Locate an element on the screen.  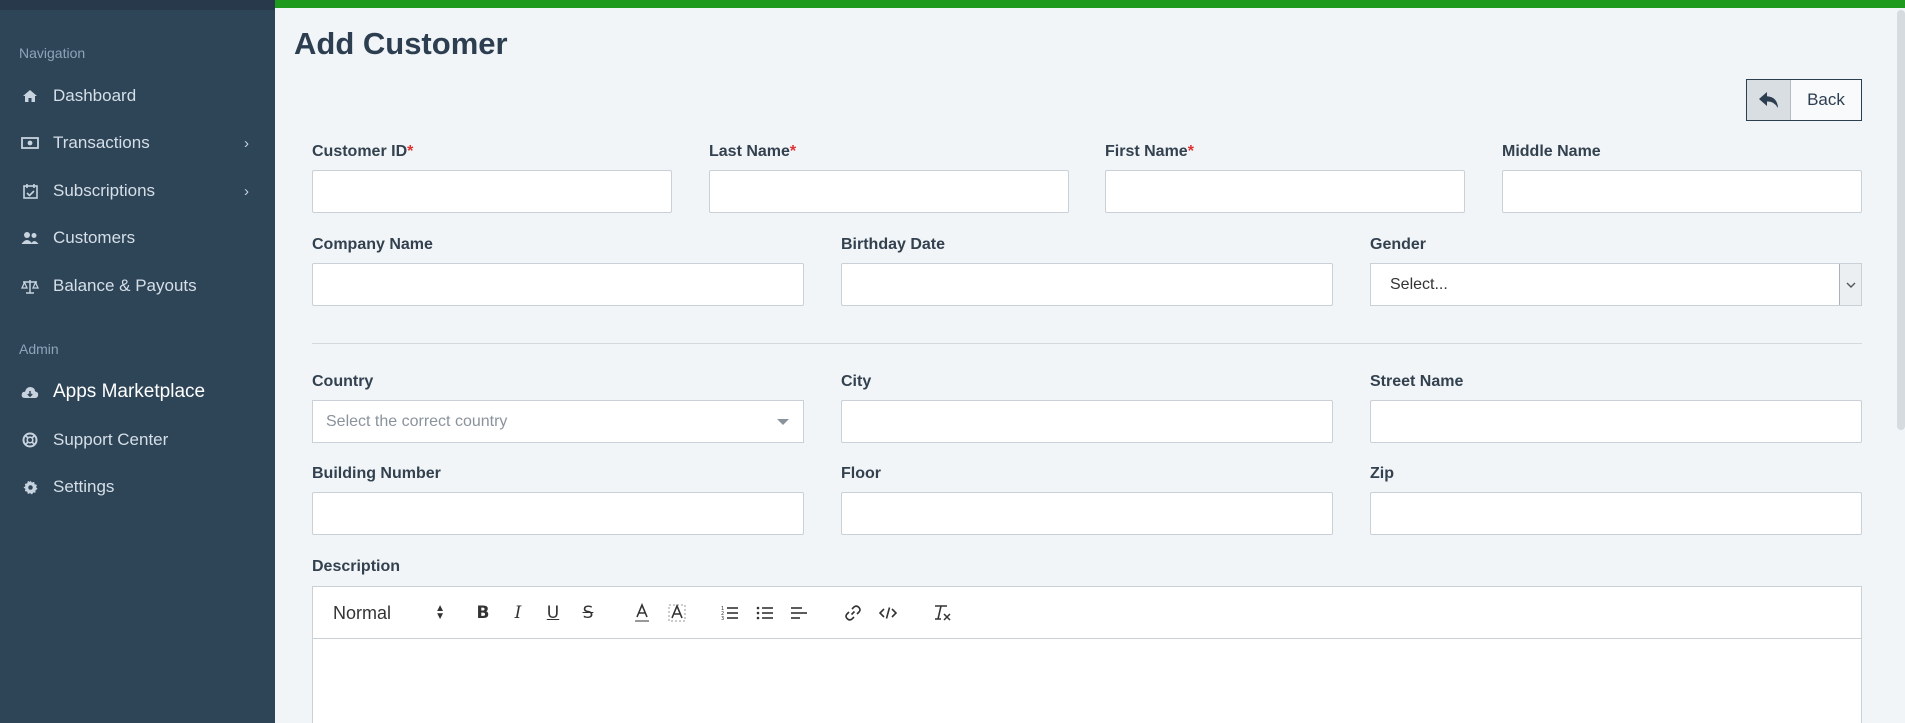
calendar-check-icon is located at coordinates (30, 191).